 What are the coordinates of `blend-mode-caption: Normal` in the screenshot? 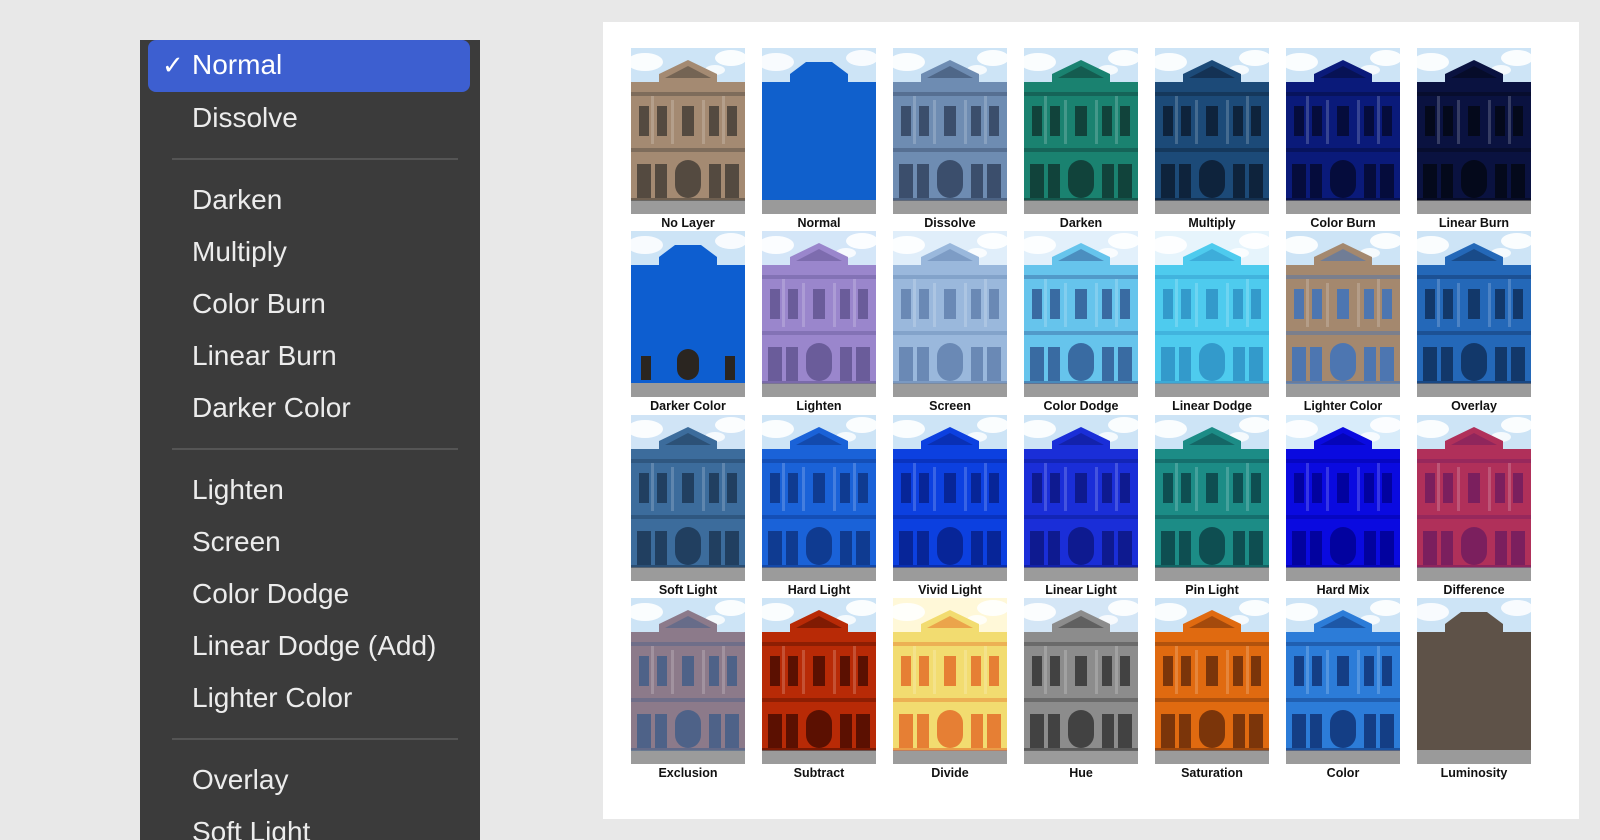 It's located at (819, 223).